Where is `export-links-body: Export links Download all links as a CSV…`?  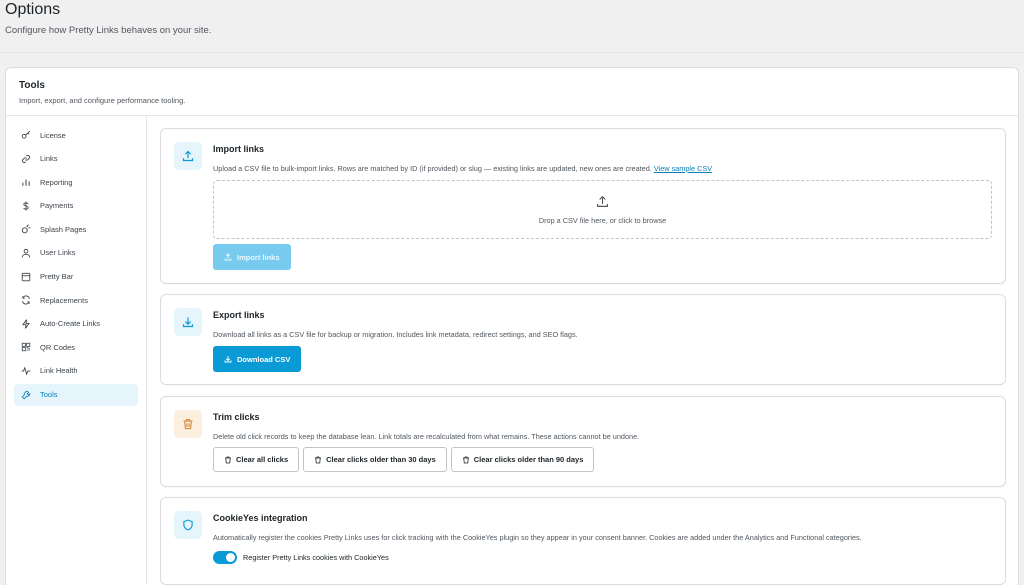
export-links-body: Export links Download all links as a CSV… is located at coordinates (602, 341).